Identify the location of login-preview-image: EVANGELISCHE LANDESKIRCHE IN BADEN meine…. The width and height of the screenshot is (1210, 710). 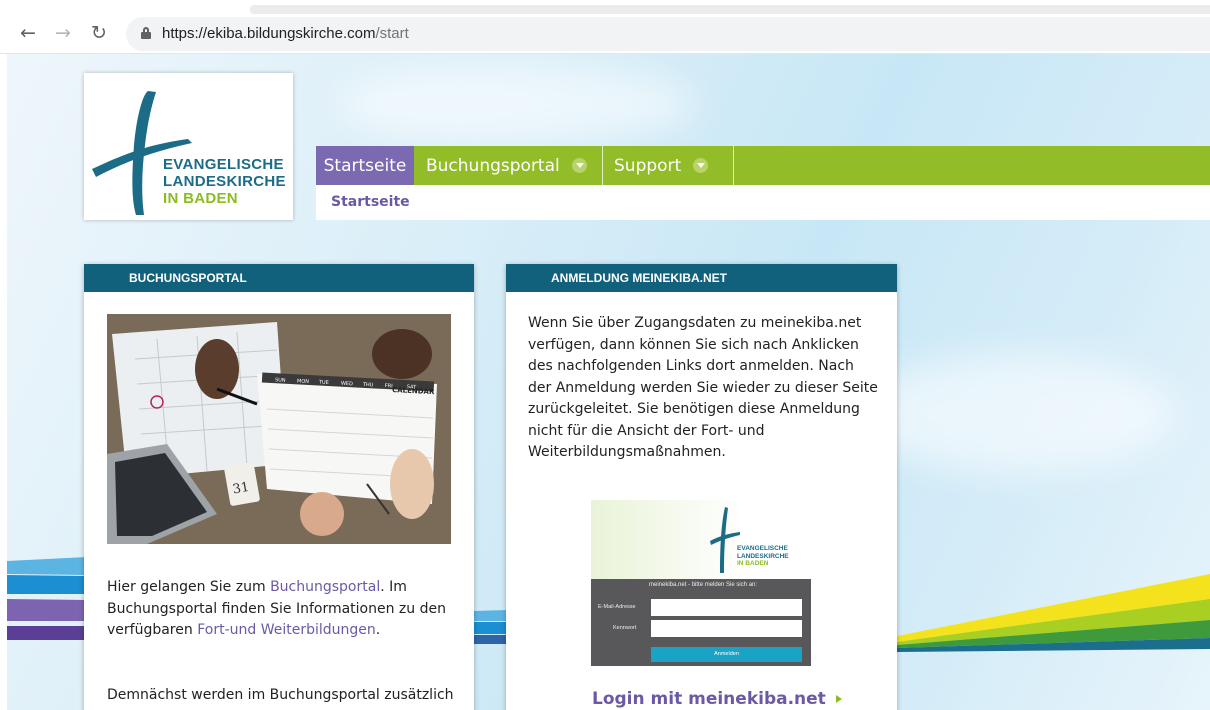
(701, 583).